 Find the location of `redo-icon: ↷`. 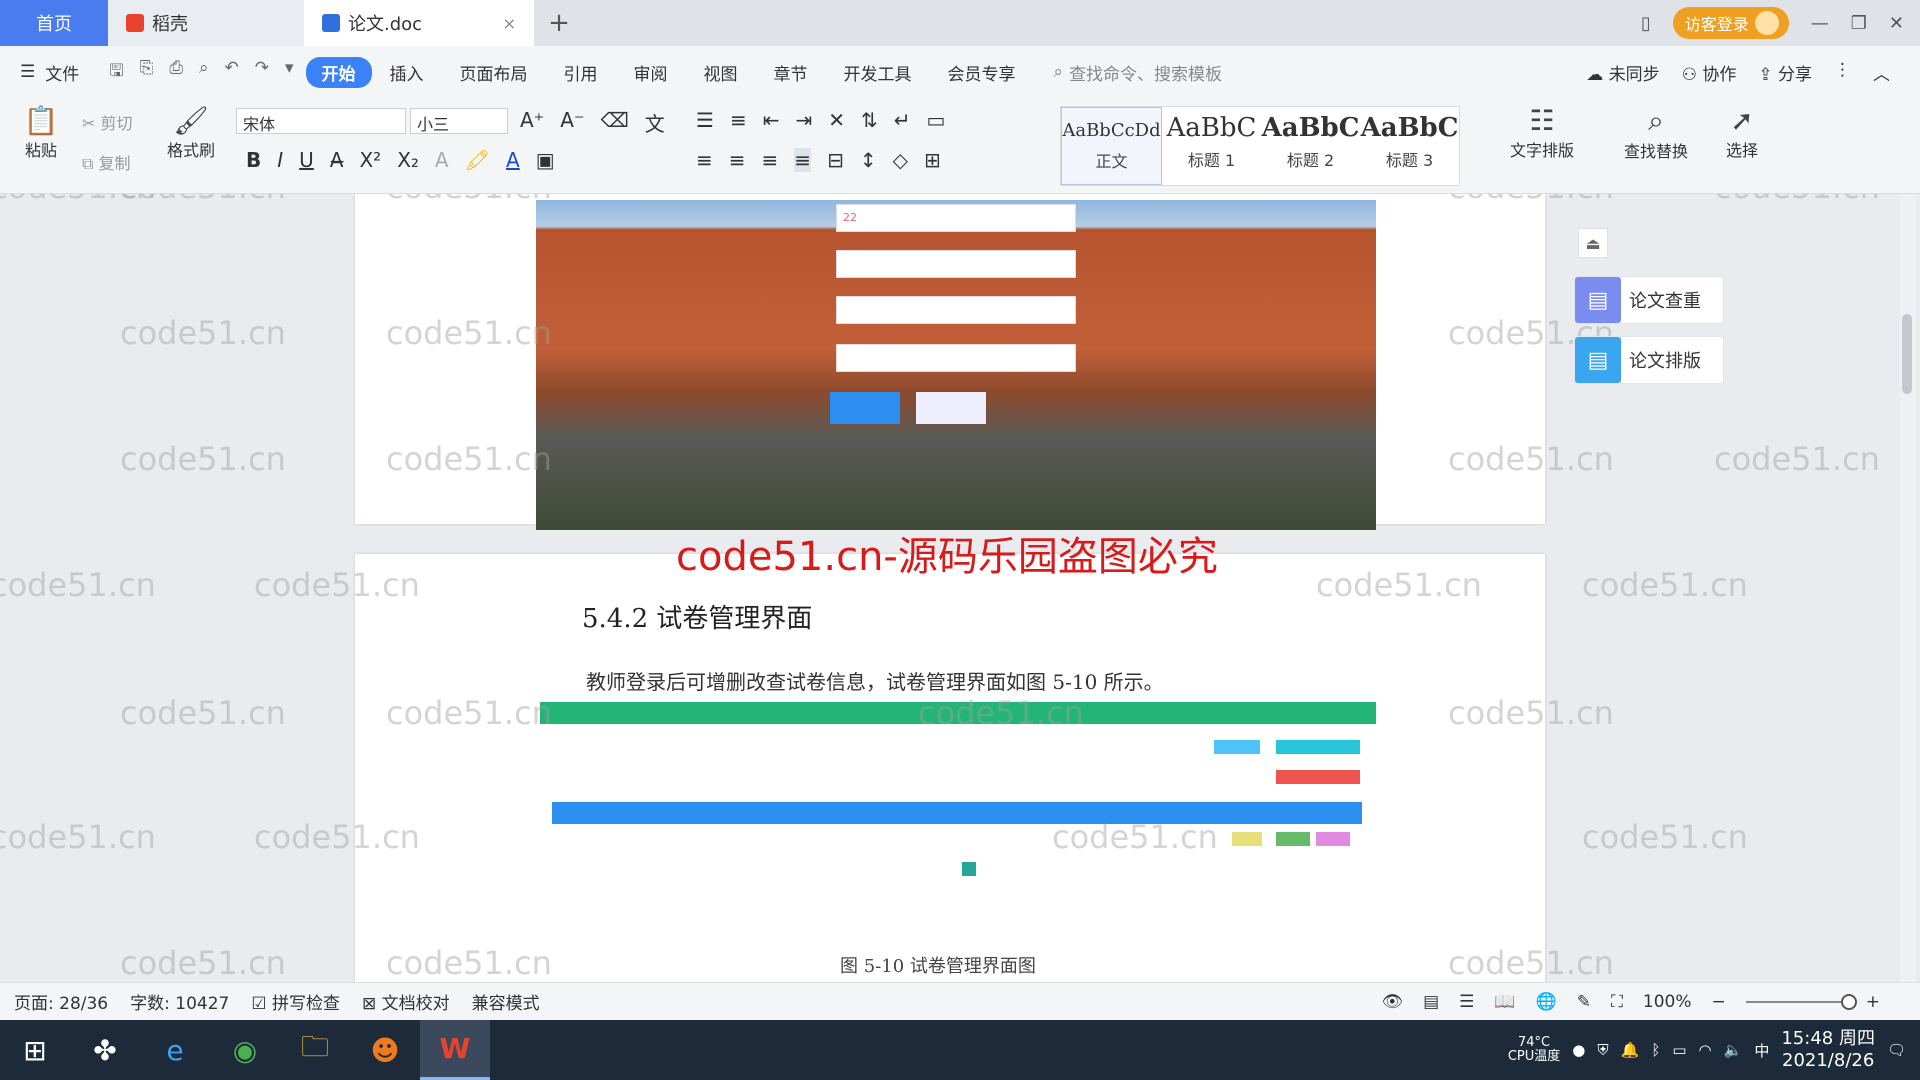

redo-icon: ↷ is located at coordinates (262, 72).